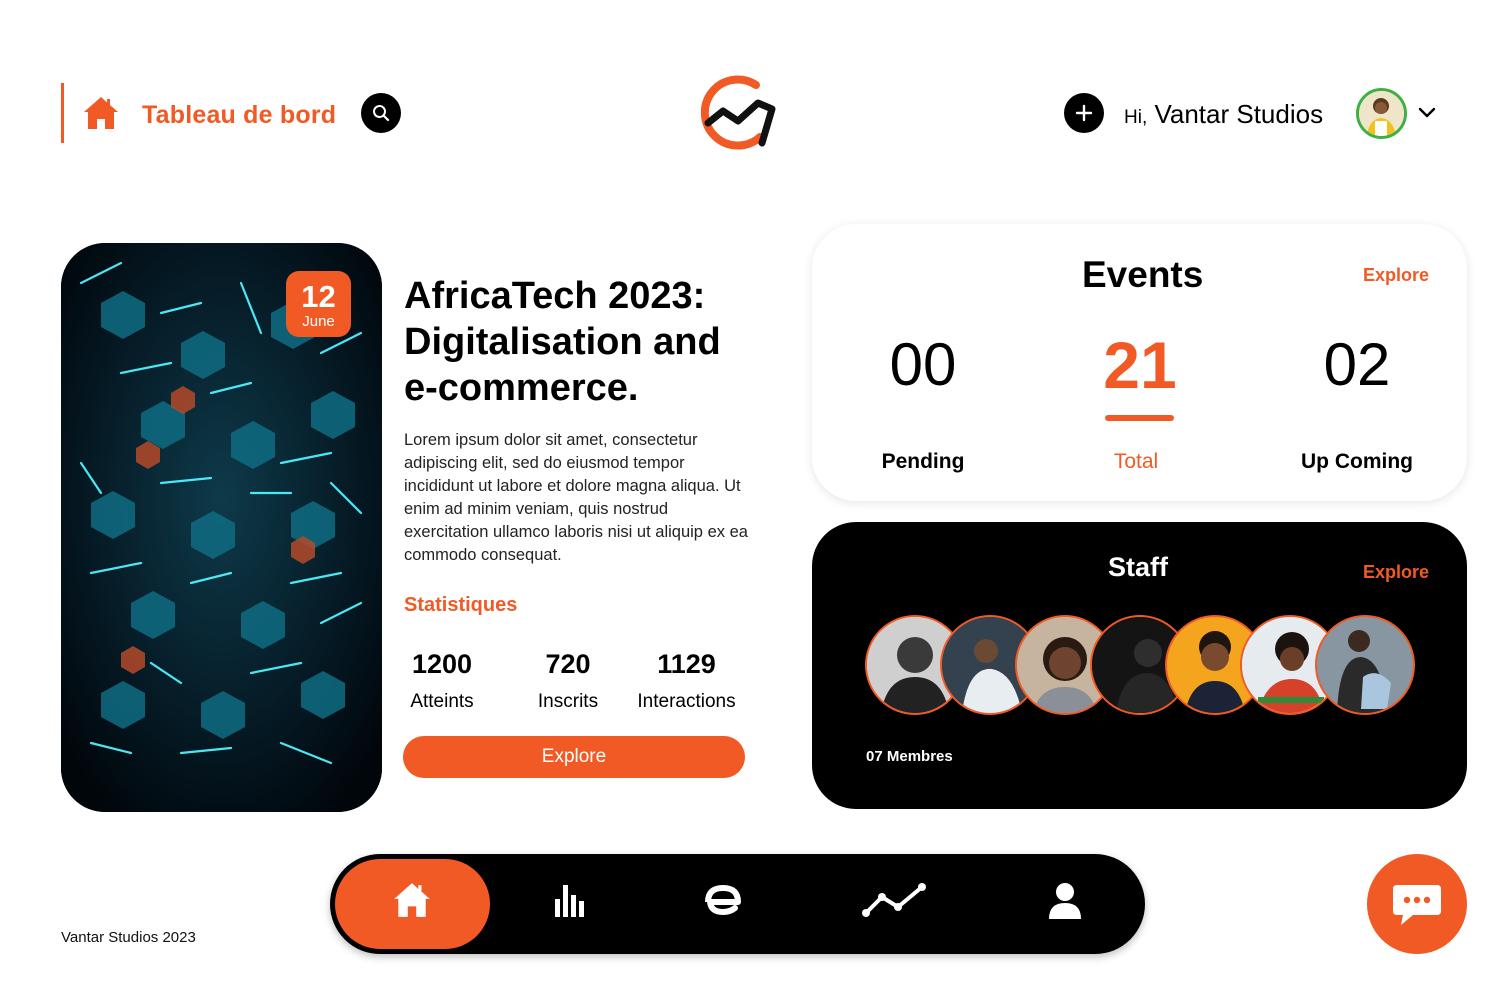 The height and width of the screenshot is (982, 1512). I want to click on stat-label-inscrits: Inscrits, so click(568, 701).